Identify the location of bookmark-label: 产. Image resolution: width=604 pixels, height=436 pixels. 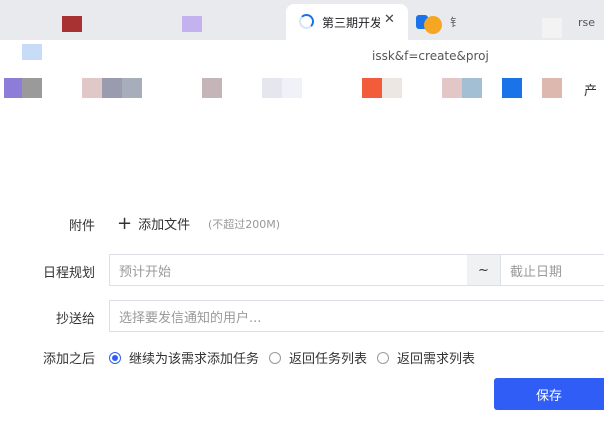
(590, 89).